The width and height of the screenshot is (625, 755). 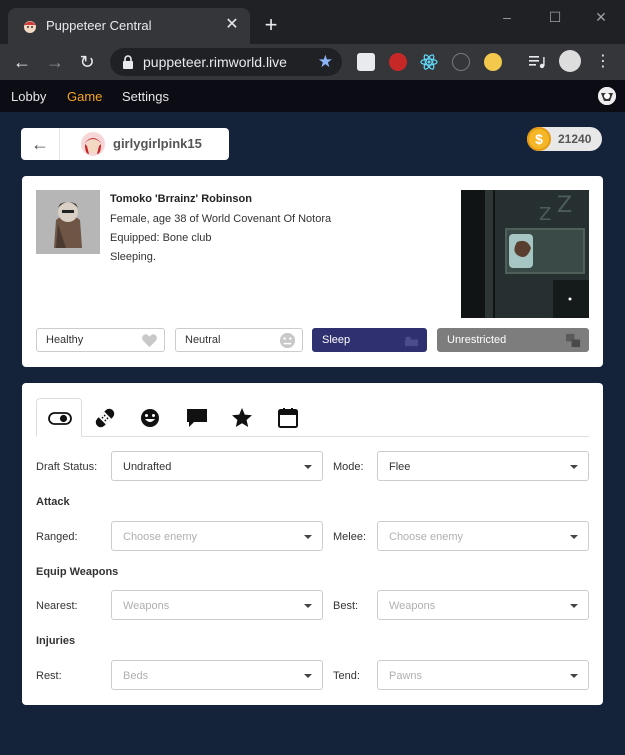 I want to click on heart-icon, so click(x=149, y=341).